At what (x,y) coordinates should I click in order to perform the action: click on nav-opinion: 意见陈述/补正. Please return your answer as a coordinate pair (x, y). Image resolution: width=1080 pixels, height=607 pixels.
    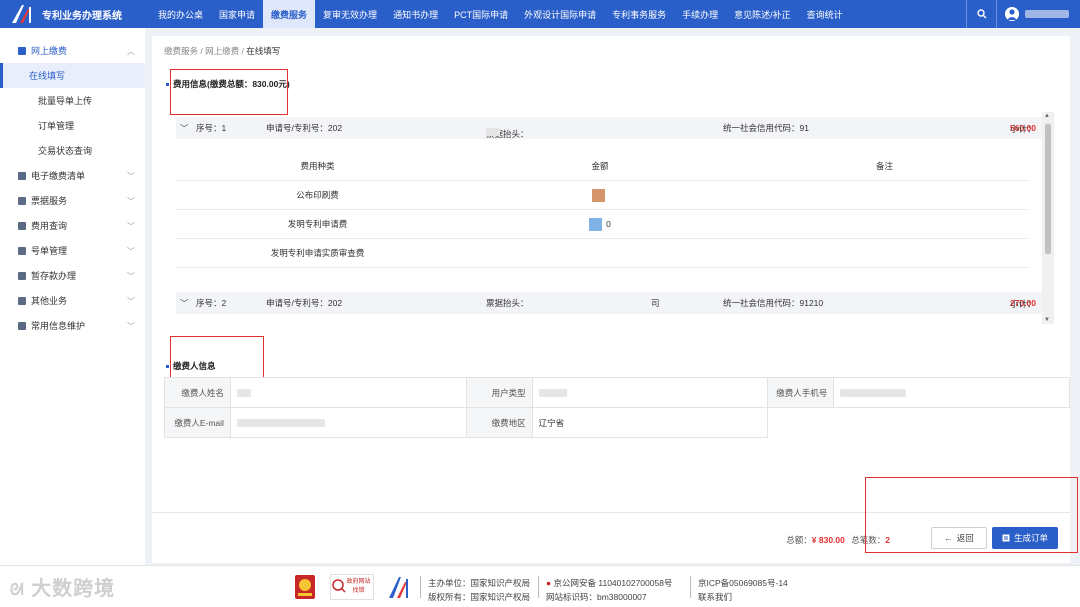
    Looking at the image, I should click on (762, 14).